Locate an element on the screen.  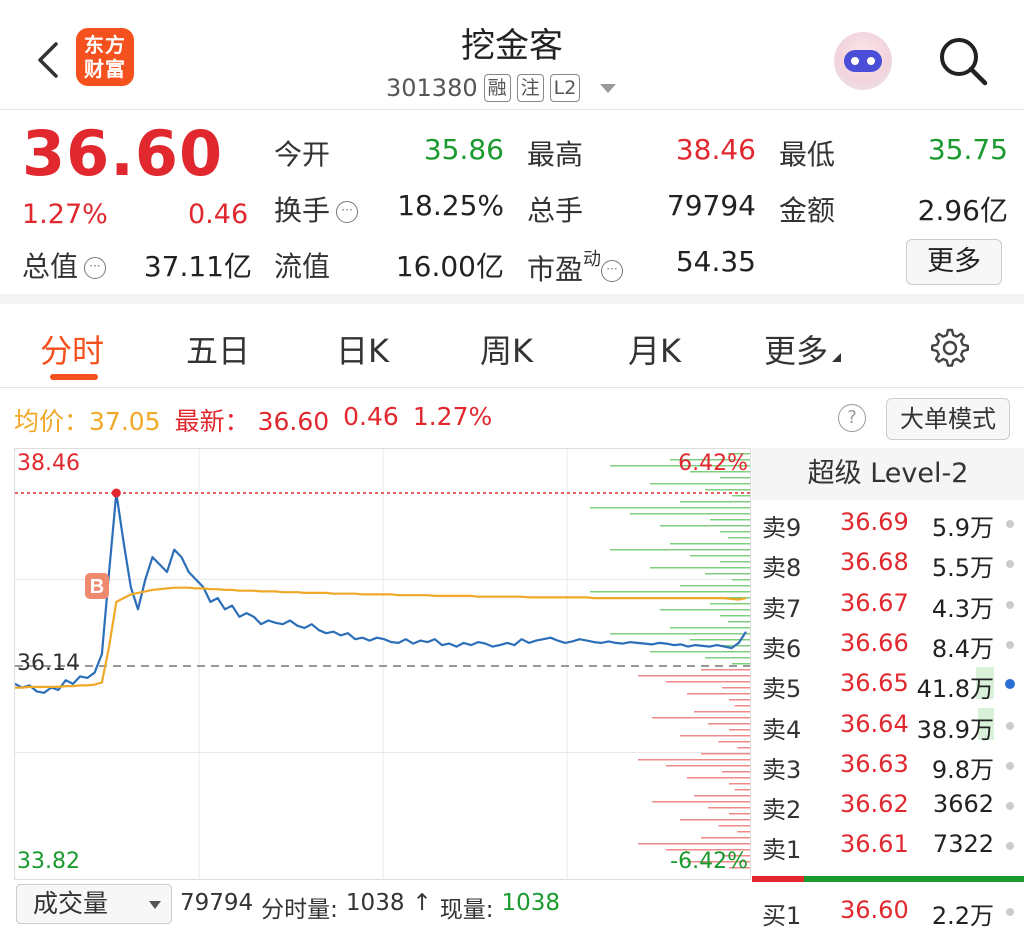
tab-intraday: 分时 is located at coordinates (72, 349).